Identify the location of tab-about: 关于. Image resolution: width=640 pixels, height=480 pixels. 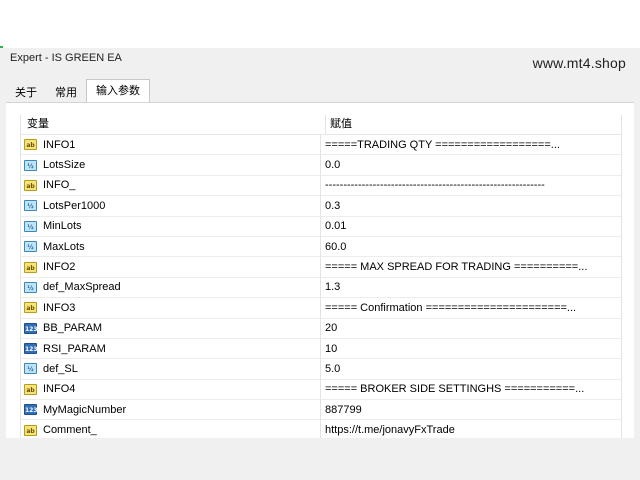
(26, 93).